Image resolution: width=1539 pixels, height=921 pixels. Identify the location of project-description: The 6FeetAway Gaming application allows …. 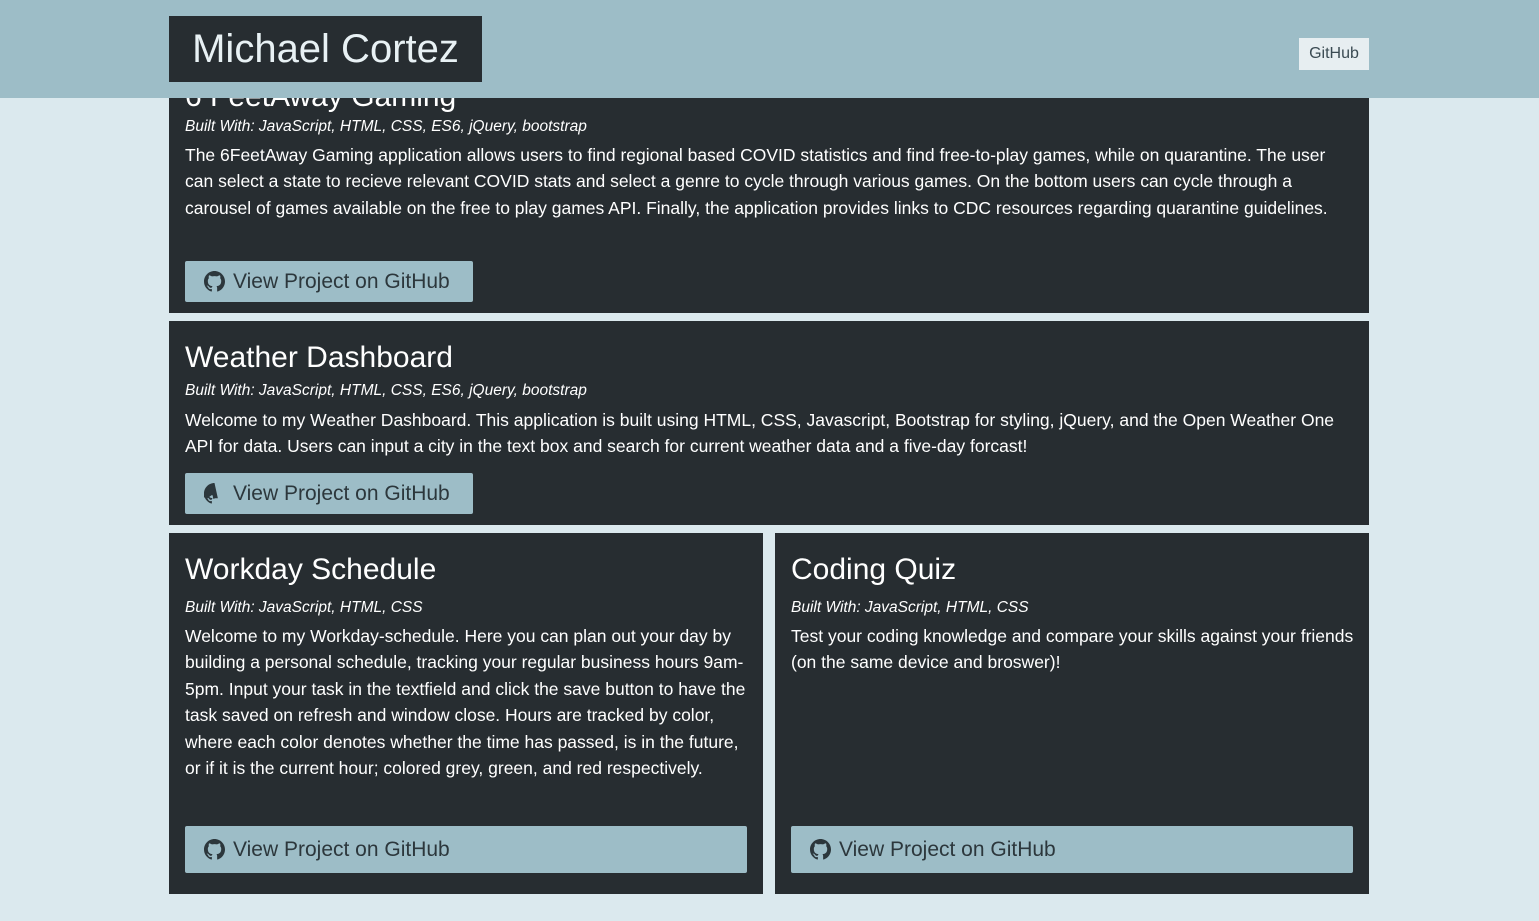
(756, 181).